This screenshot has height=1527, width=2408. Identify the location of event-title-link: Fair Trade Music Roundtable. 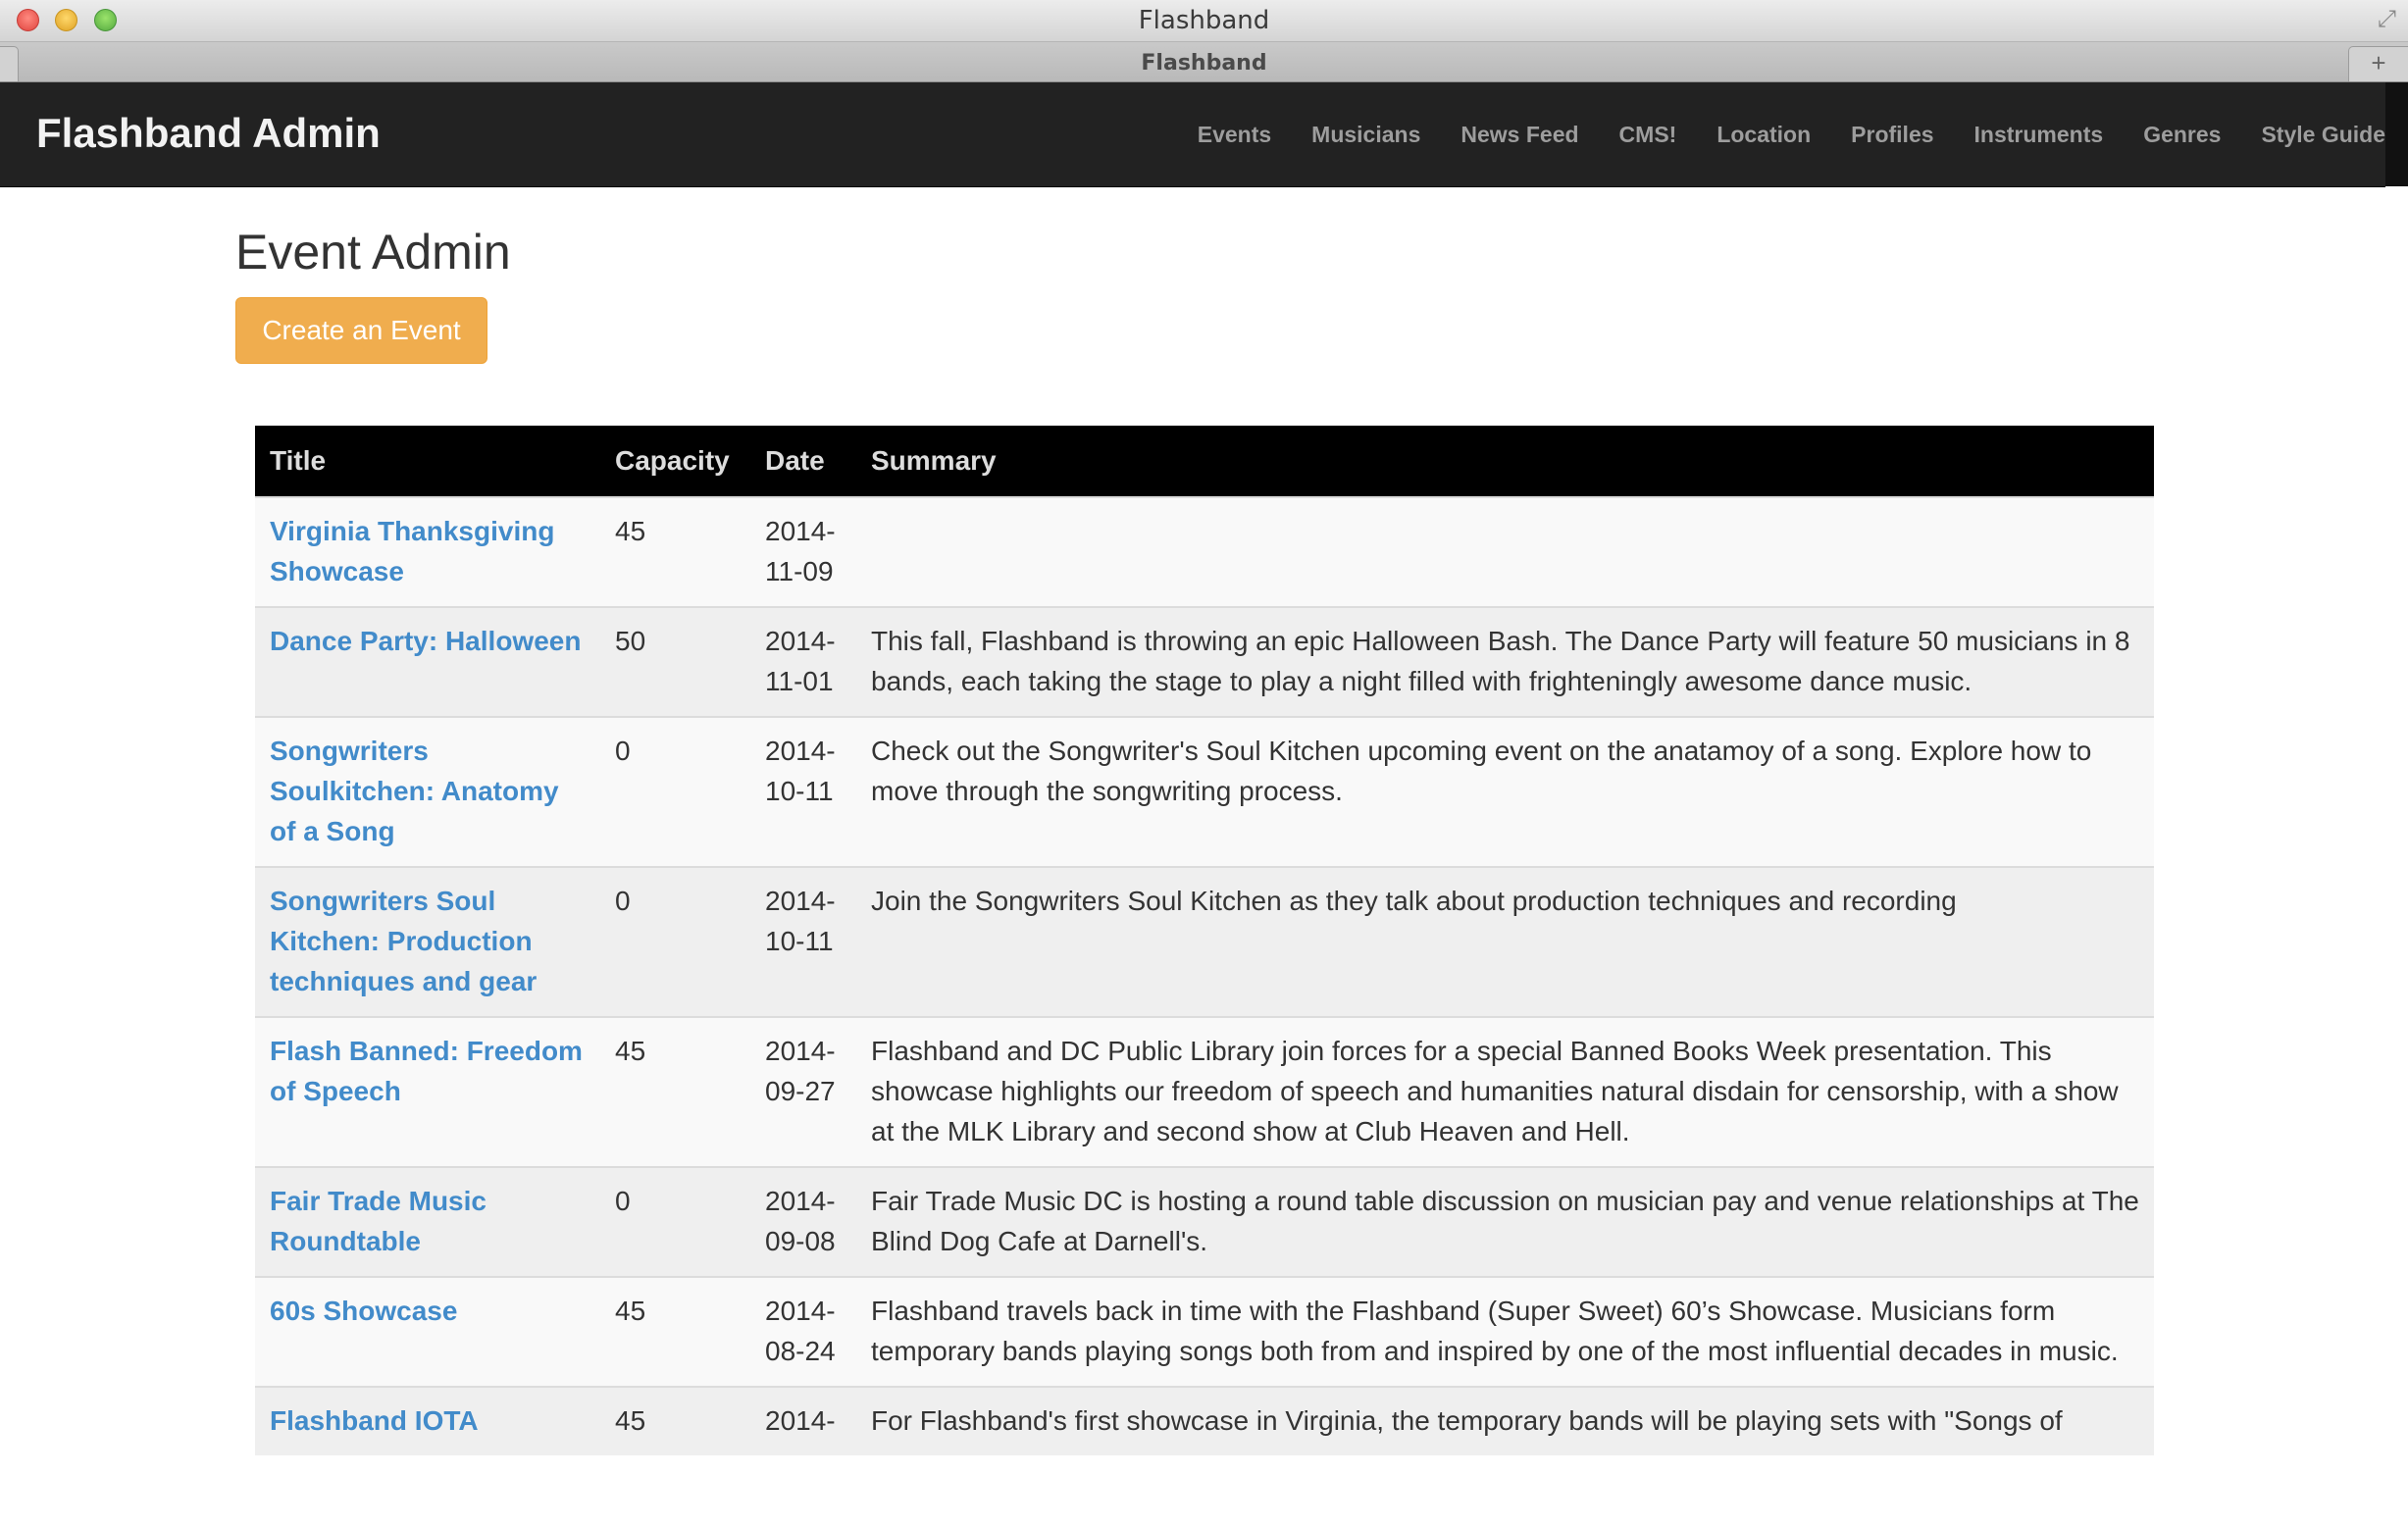
(378, 1221).